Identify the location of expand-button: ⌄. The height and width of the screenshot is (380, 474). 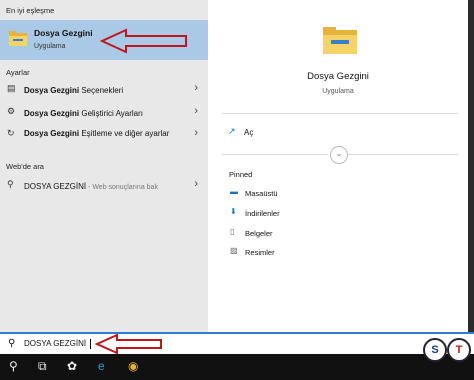
(339, 155).